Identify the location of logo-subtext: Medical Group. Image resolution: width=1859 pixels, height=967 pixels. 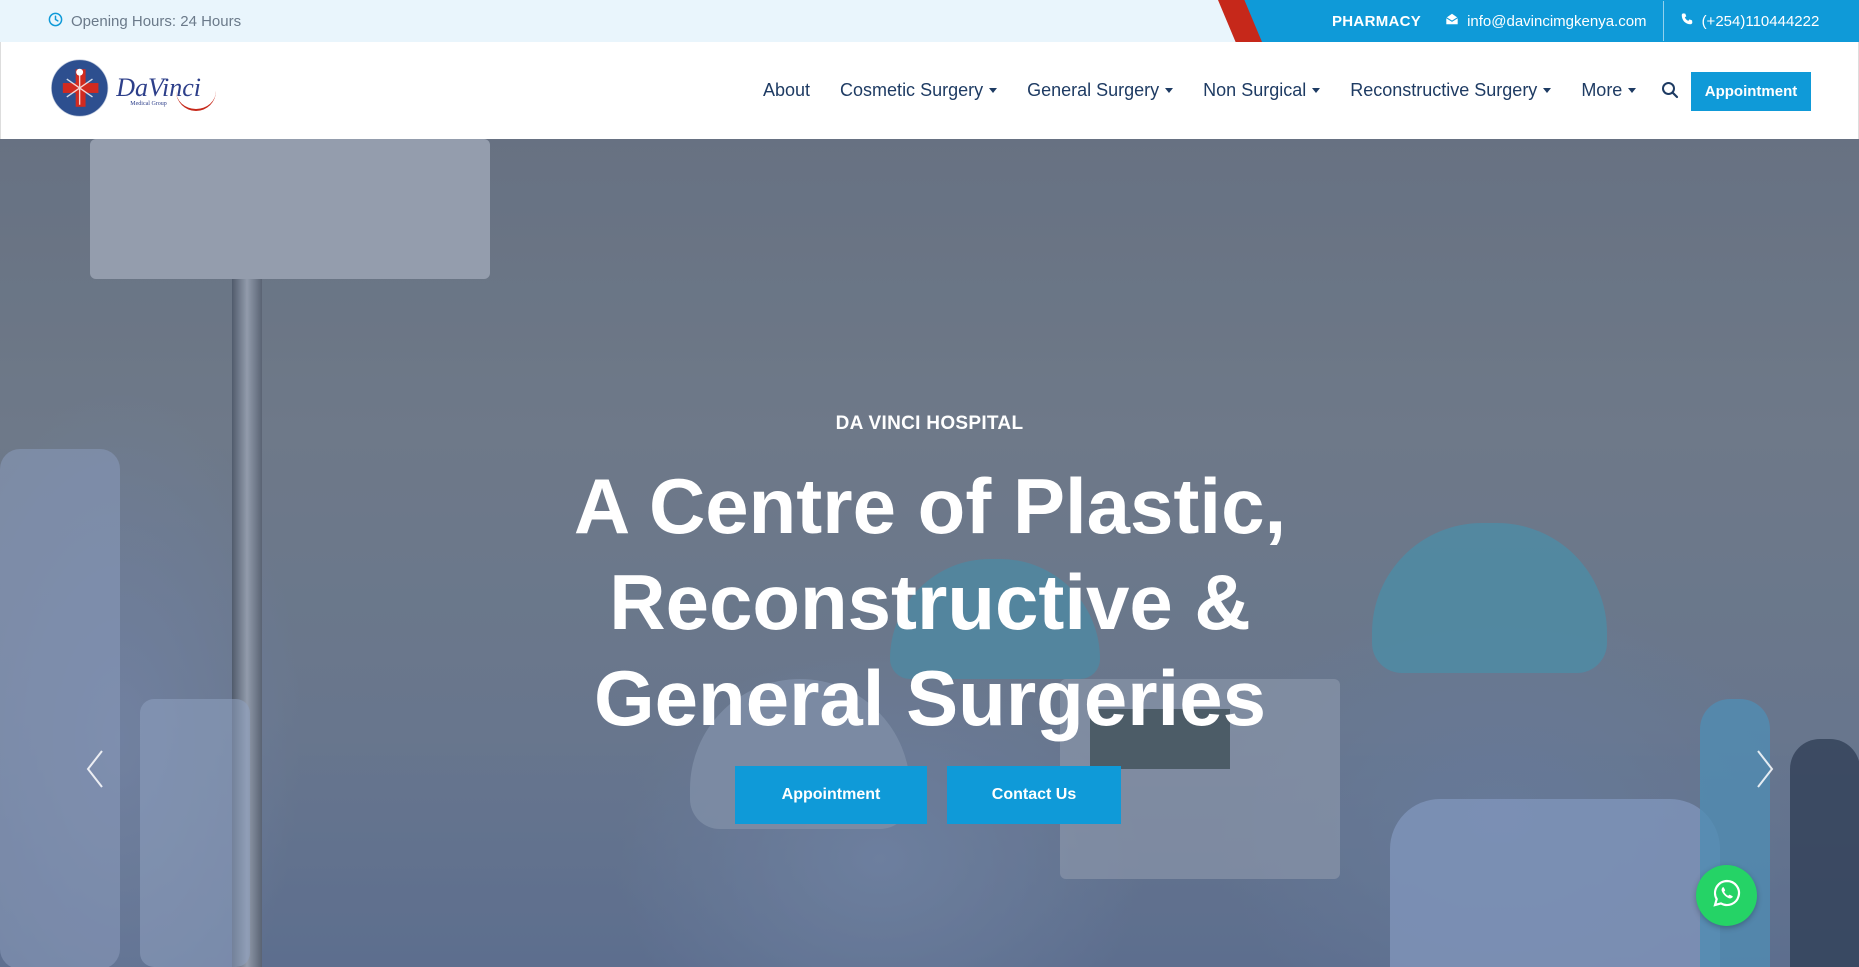
(148, 104).